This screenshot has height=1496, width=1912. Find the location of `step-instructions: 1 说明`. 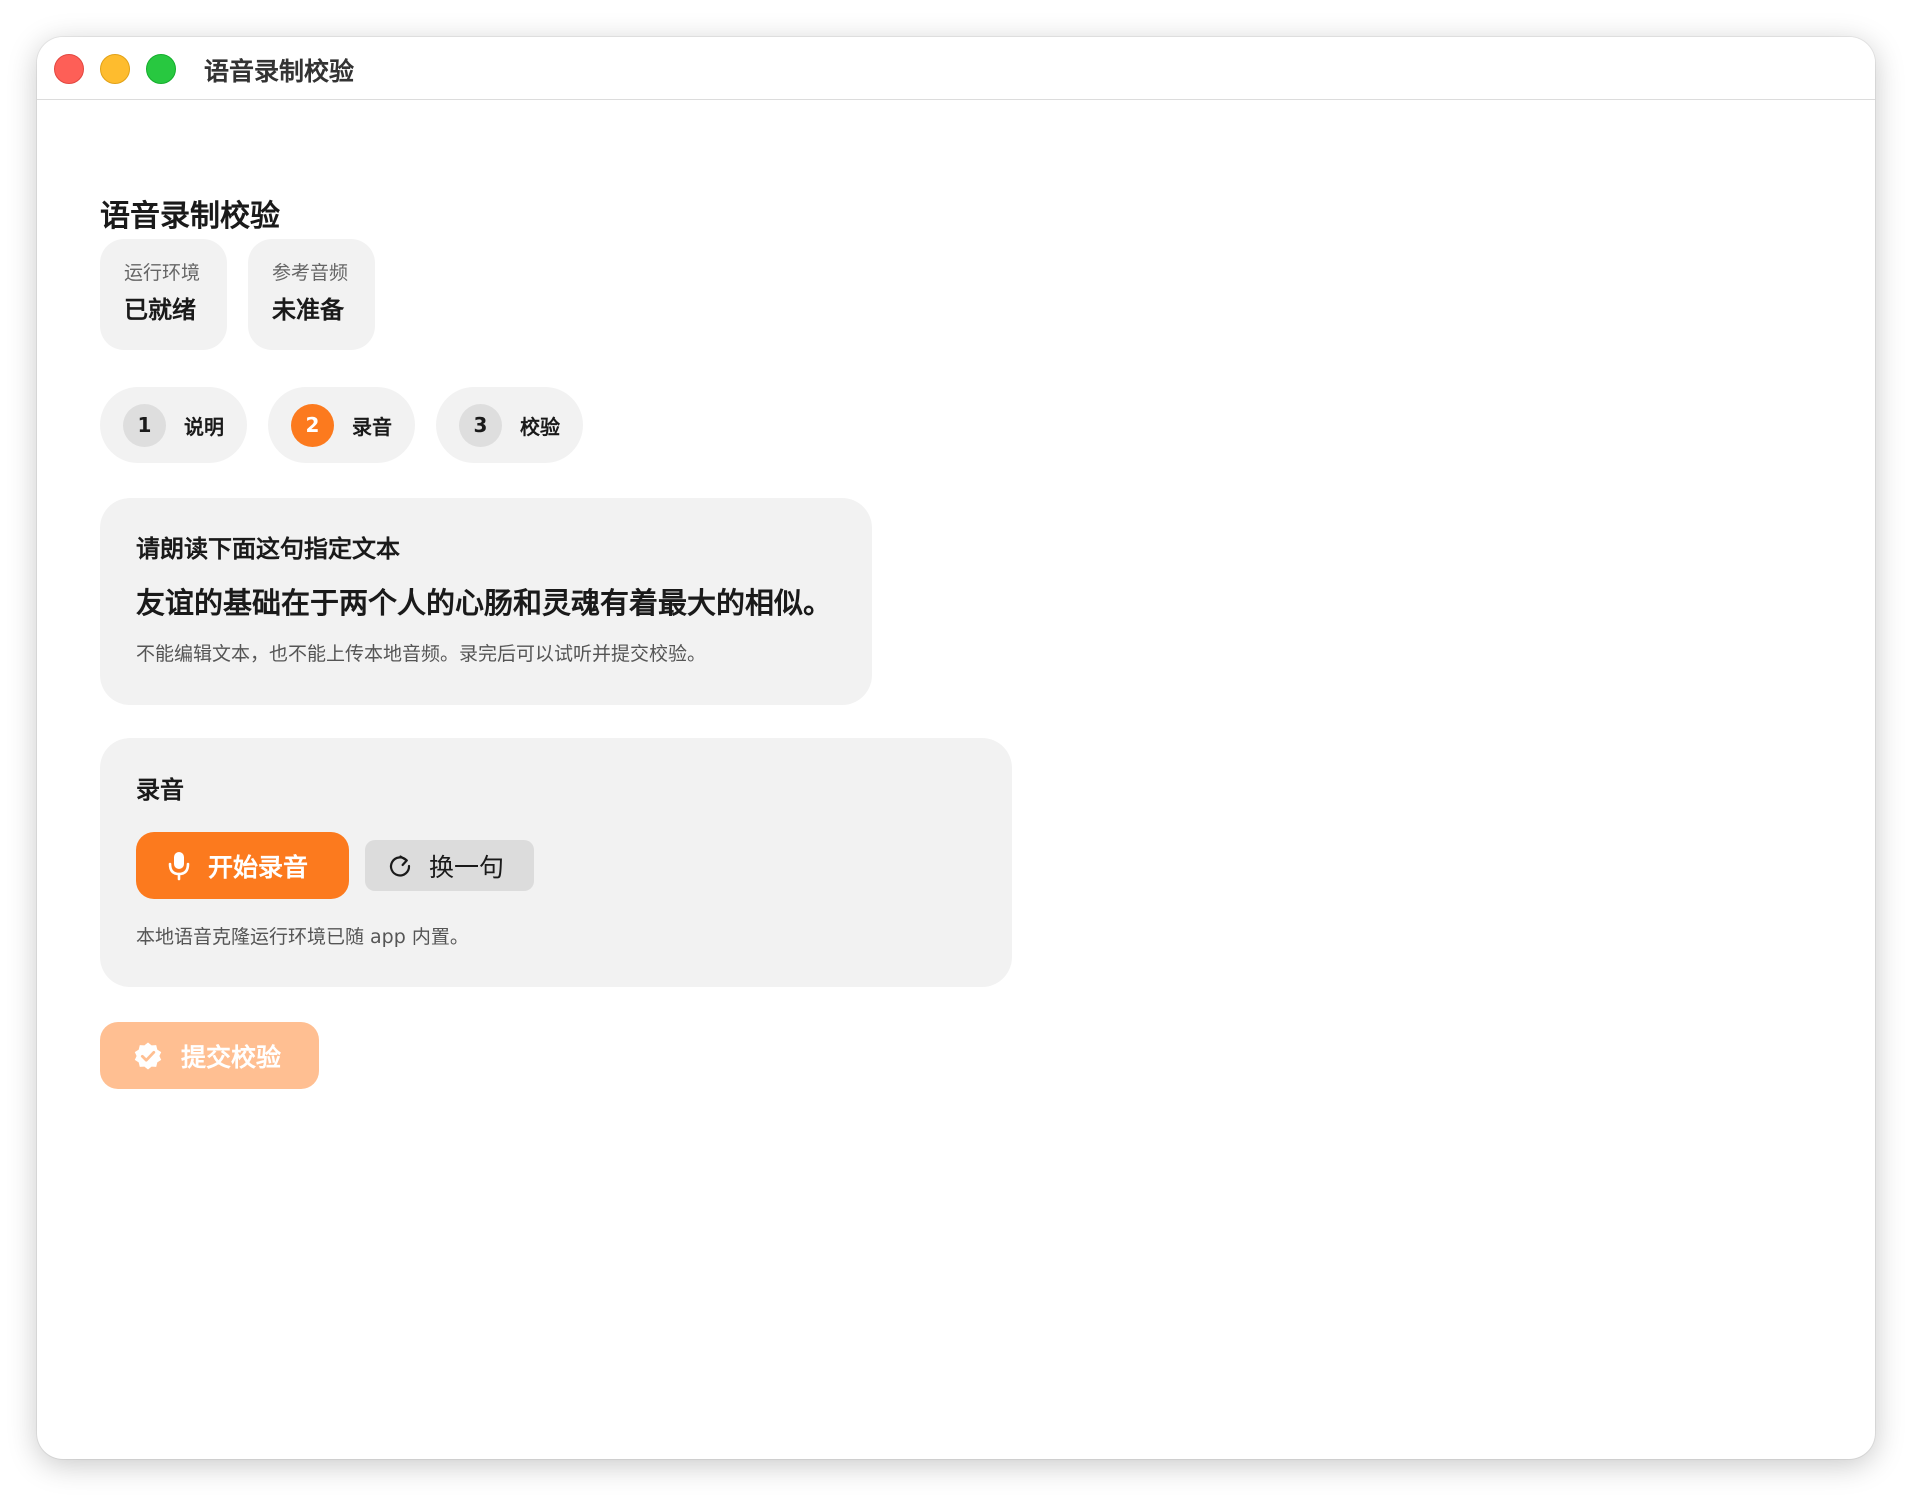

step-instructions: 1 说明 is located at coordinates (173, 425).